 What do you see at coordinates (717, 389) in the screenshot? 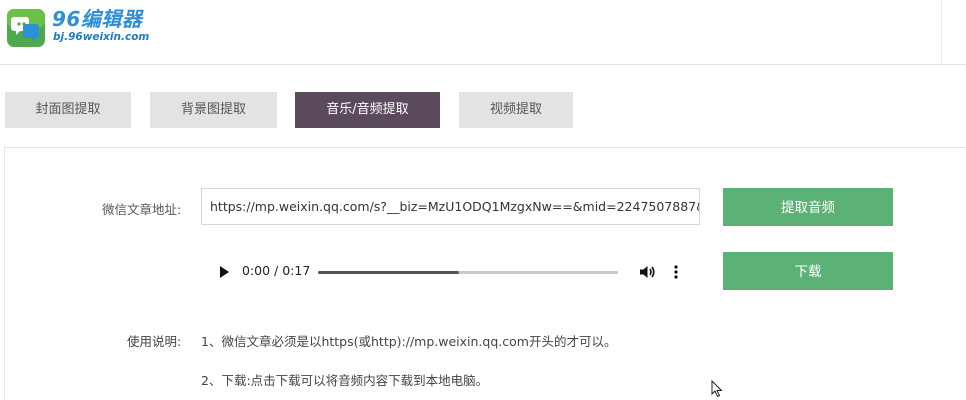
I see `mouse-cursor-icon` at bounding box center [717, 389].